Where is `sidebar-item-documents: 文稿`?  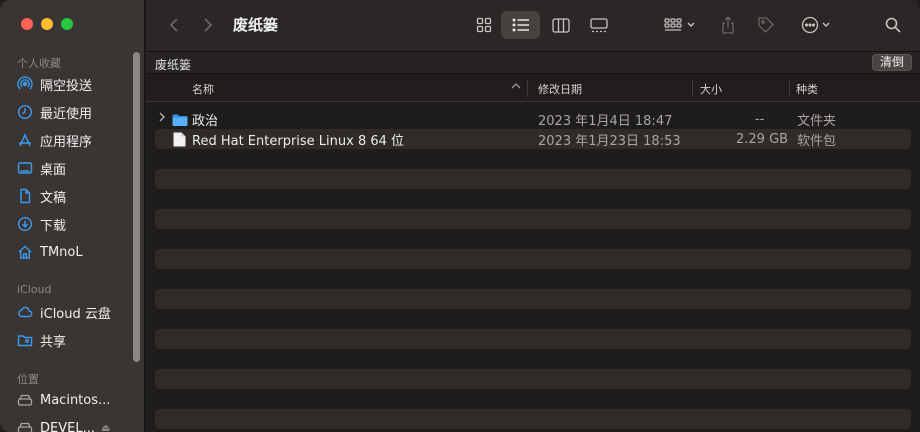
sidebar-item-documents: 文稿 is located at coordinates (76, 196).